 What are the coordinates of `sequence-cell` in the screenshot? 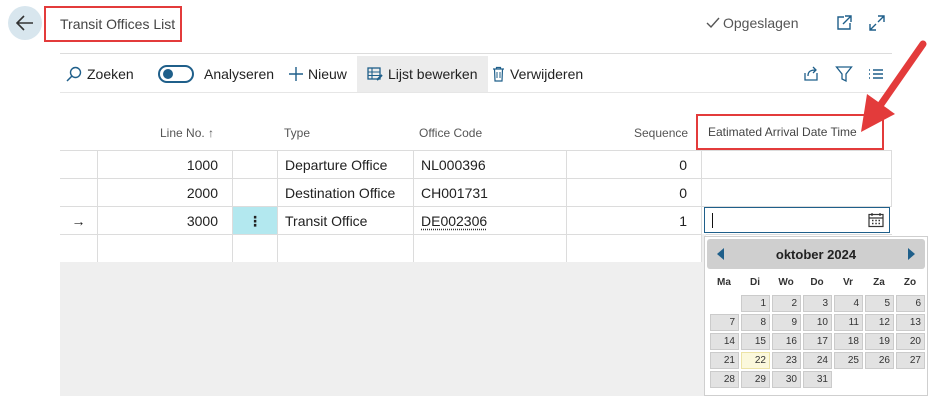 It's located at (634, 249).